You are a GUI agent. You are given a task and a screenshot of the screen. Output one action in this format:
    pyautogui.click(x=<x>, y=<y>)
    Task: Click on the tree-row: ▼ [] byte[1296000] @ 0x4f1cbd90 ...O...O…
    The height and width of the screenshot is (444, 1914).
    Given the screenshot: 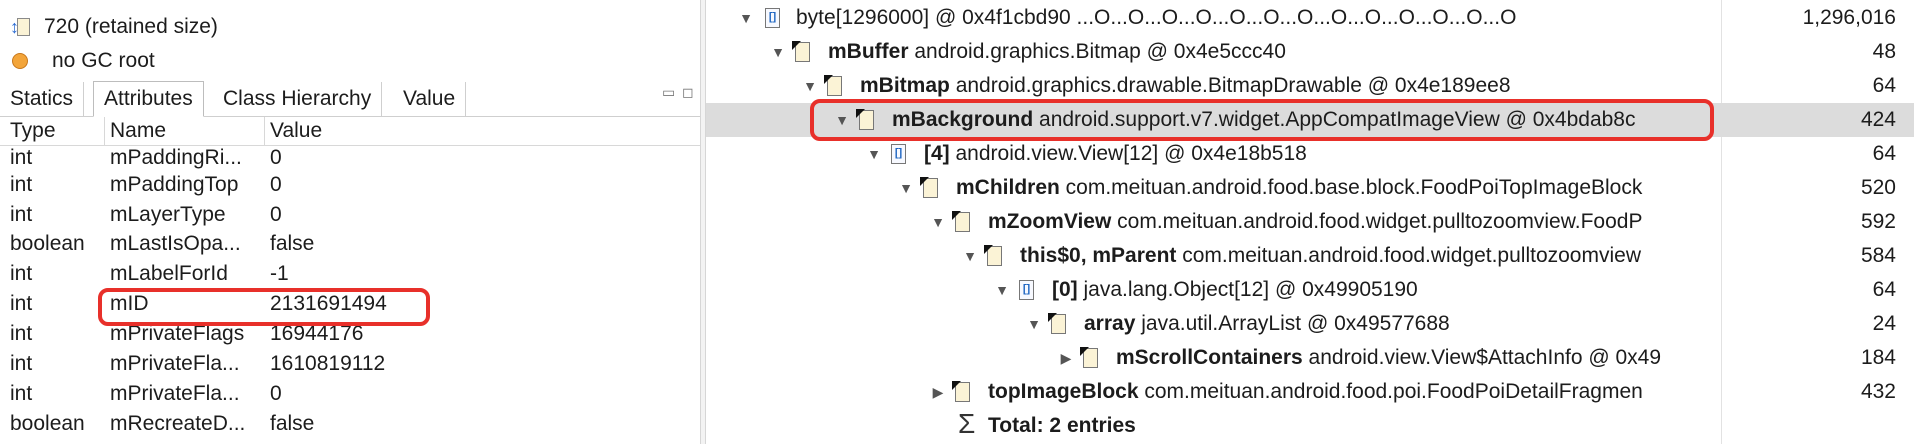 What is the action you would take?
    pyautogui.click(x=1310, y=18)
    